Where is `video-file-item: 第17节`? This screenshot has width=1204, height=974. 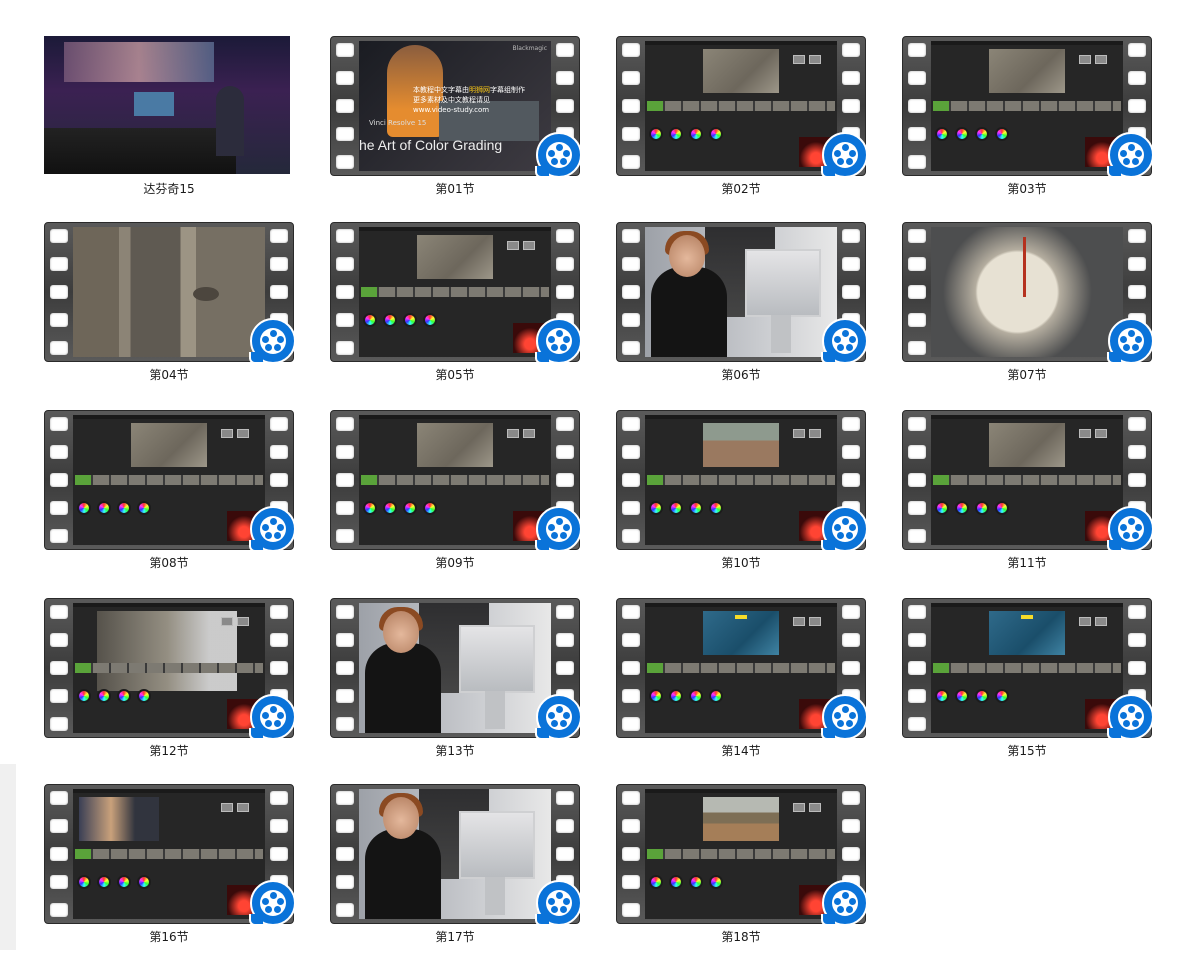 video-file-item: 第17节 is located at coordinates (456, 872).